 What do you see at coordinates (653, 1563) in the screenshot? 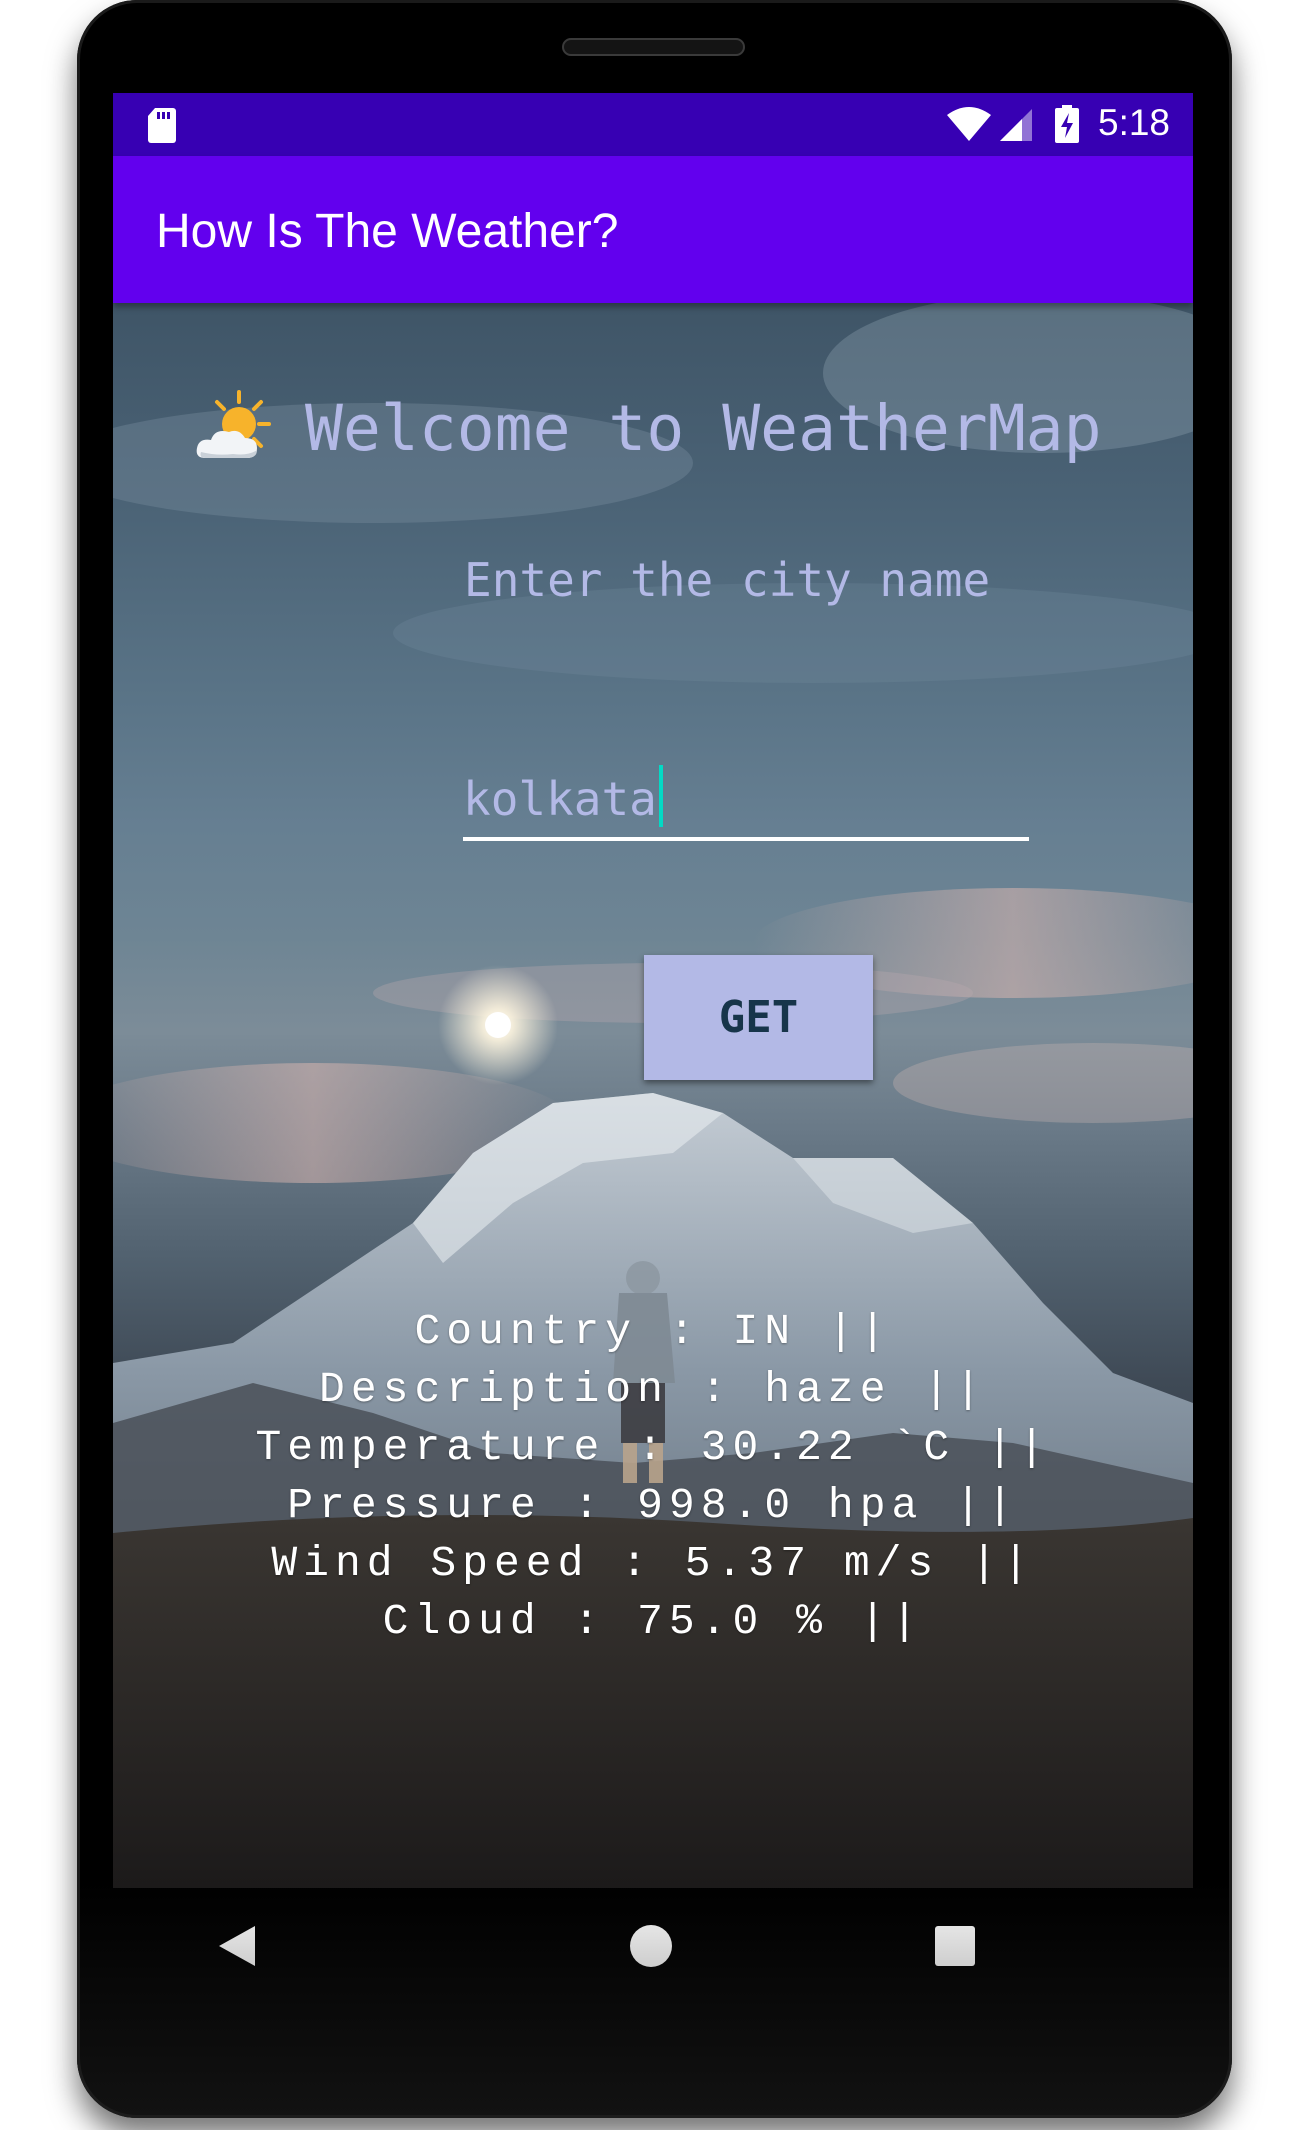
I see `result-wind-speed: Wind Speed : 5.37 m/s ||` at bounding box center [653, 1563].